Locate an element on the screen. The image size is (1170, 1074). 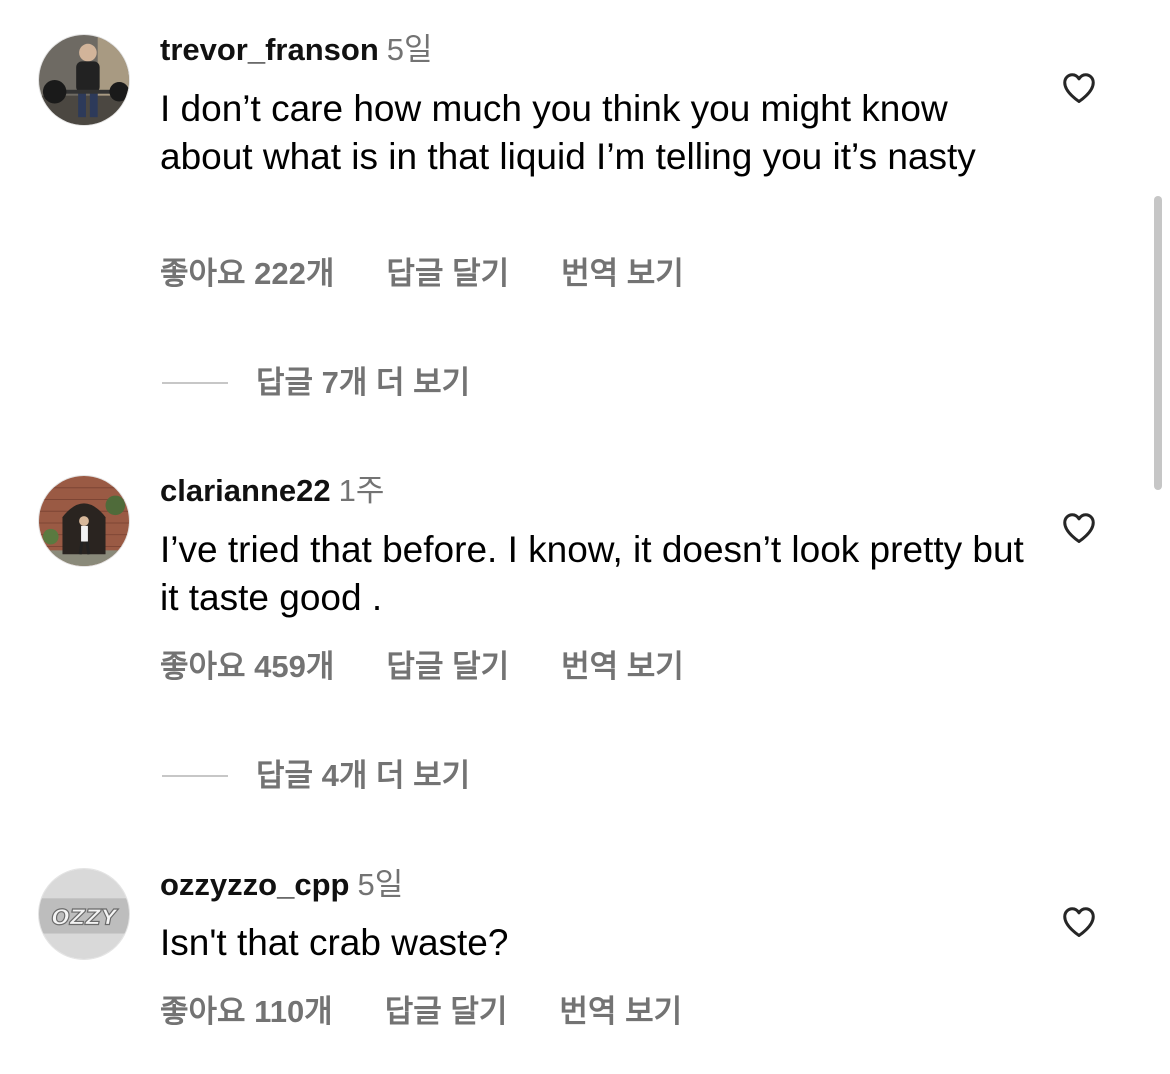
comment-header: trevor_franson 5일 is located at coordinates (296, 50).